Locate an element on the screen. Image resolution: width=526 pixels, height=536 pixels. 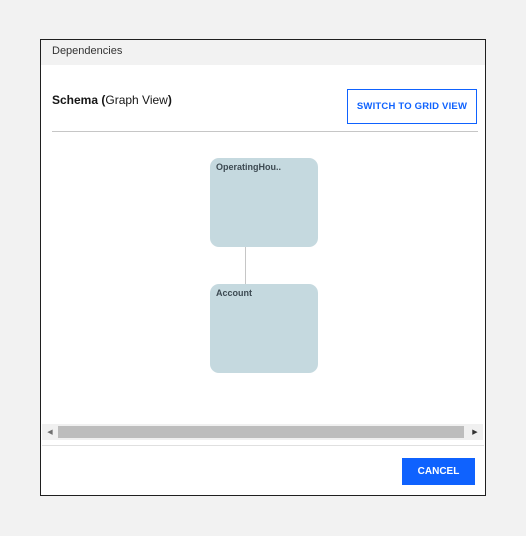
graph-node-label: Account is located at coordinates (234, 293).